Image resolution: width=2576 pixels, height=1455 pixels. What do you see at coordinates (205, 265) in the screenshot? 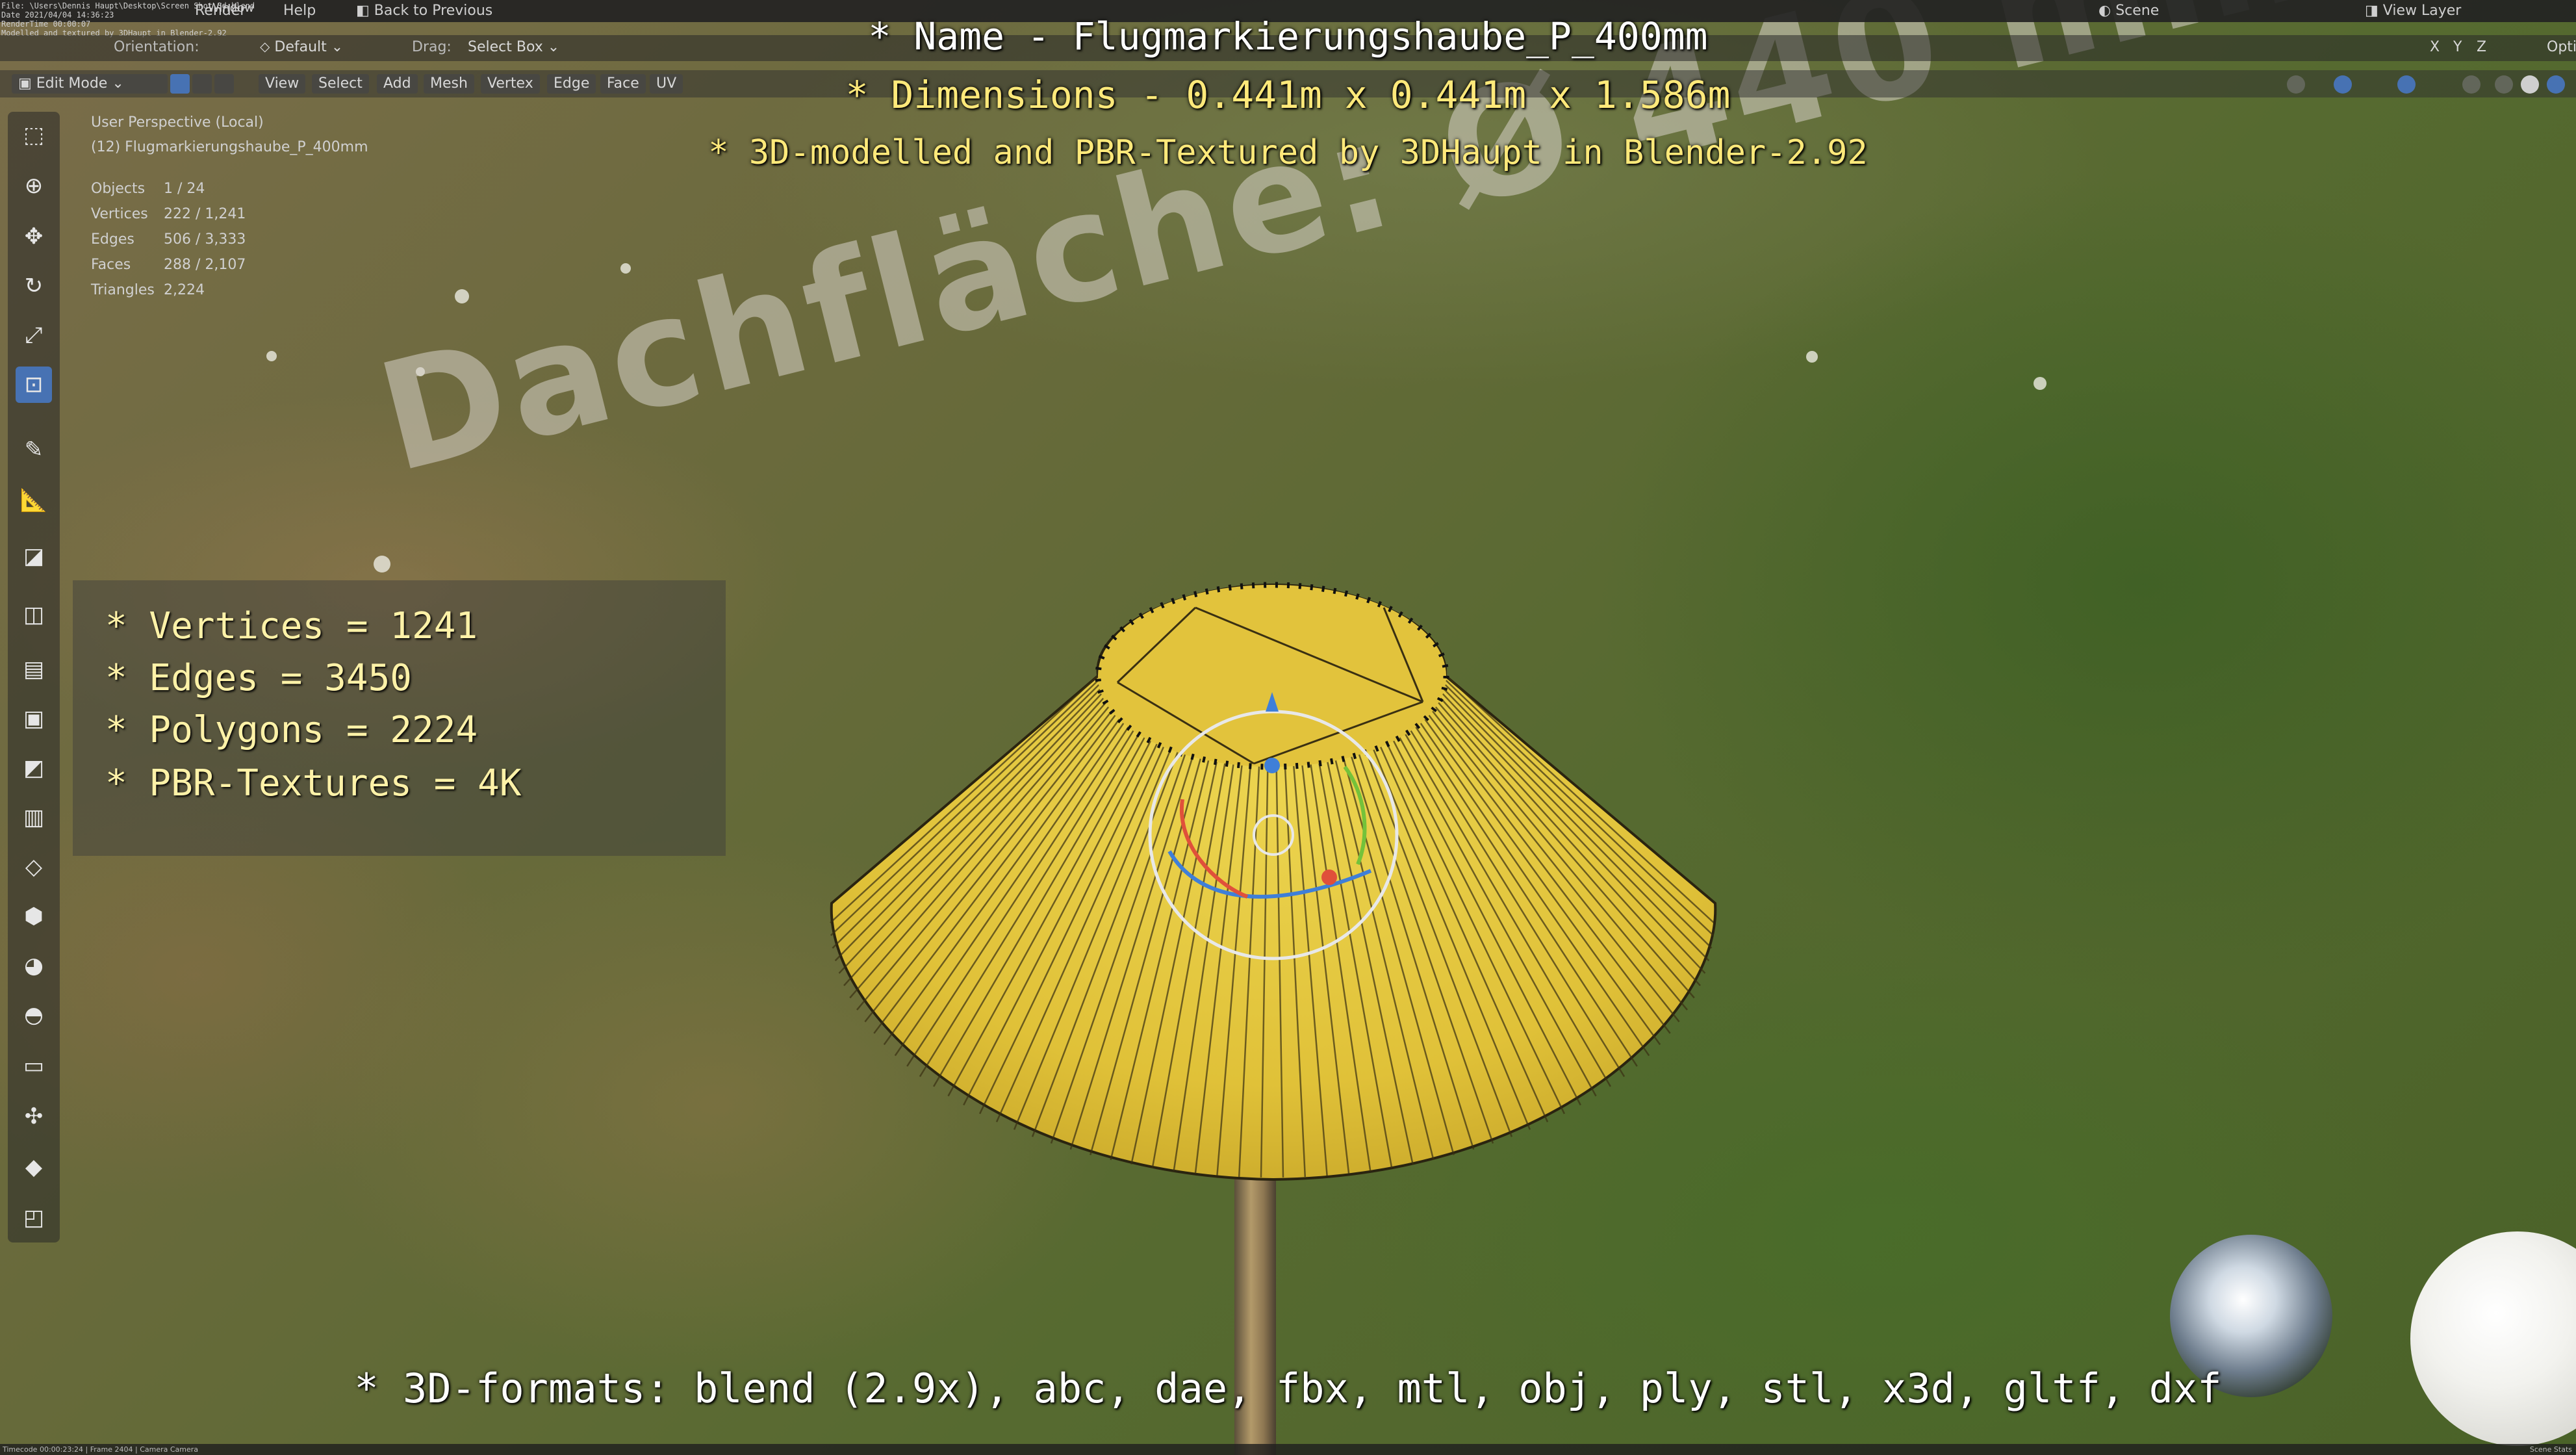
I see `stat-value: 288 / 2,107` at bounding box center [205, 265].